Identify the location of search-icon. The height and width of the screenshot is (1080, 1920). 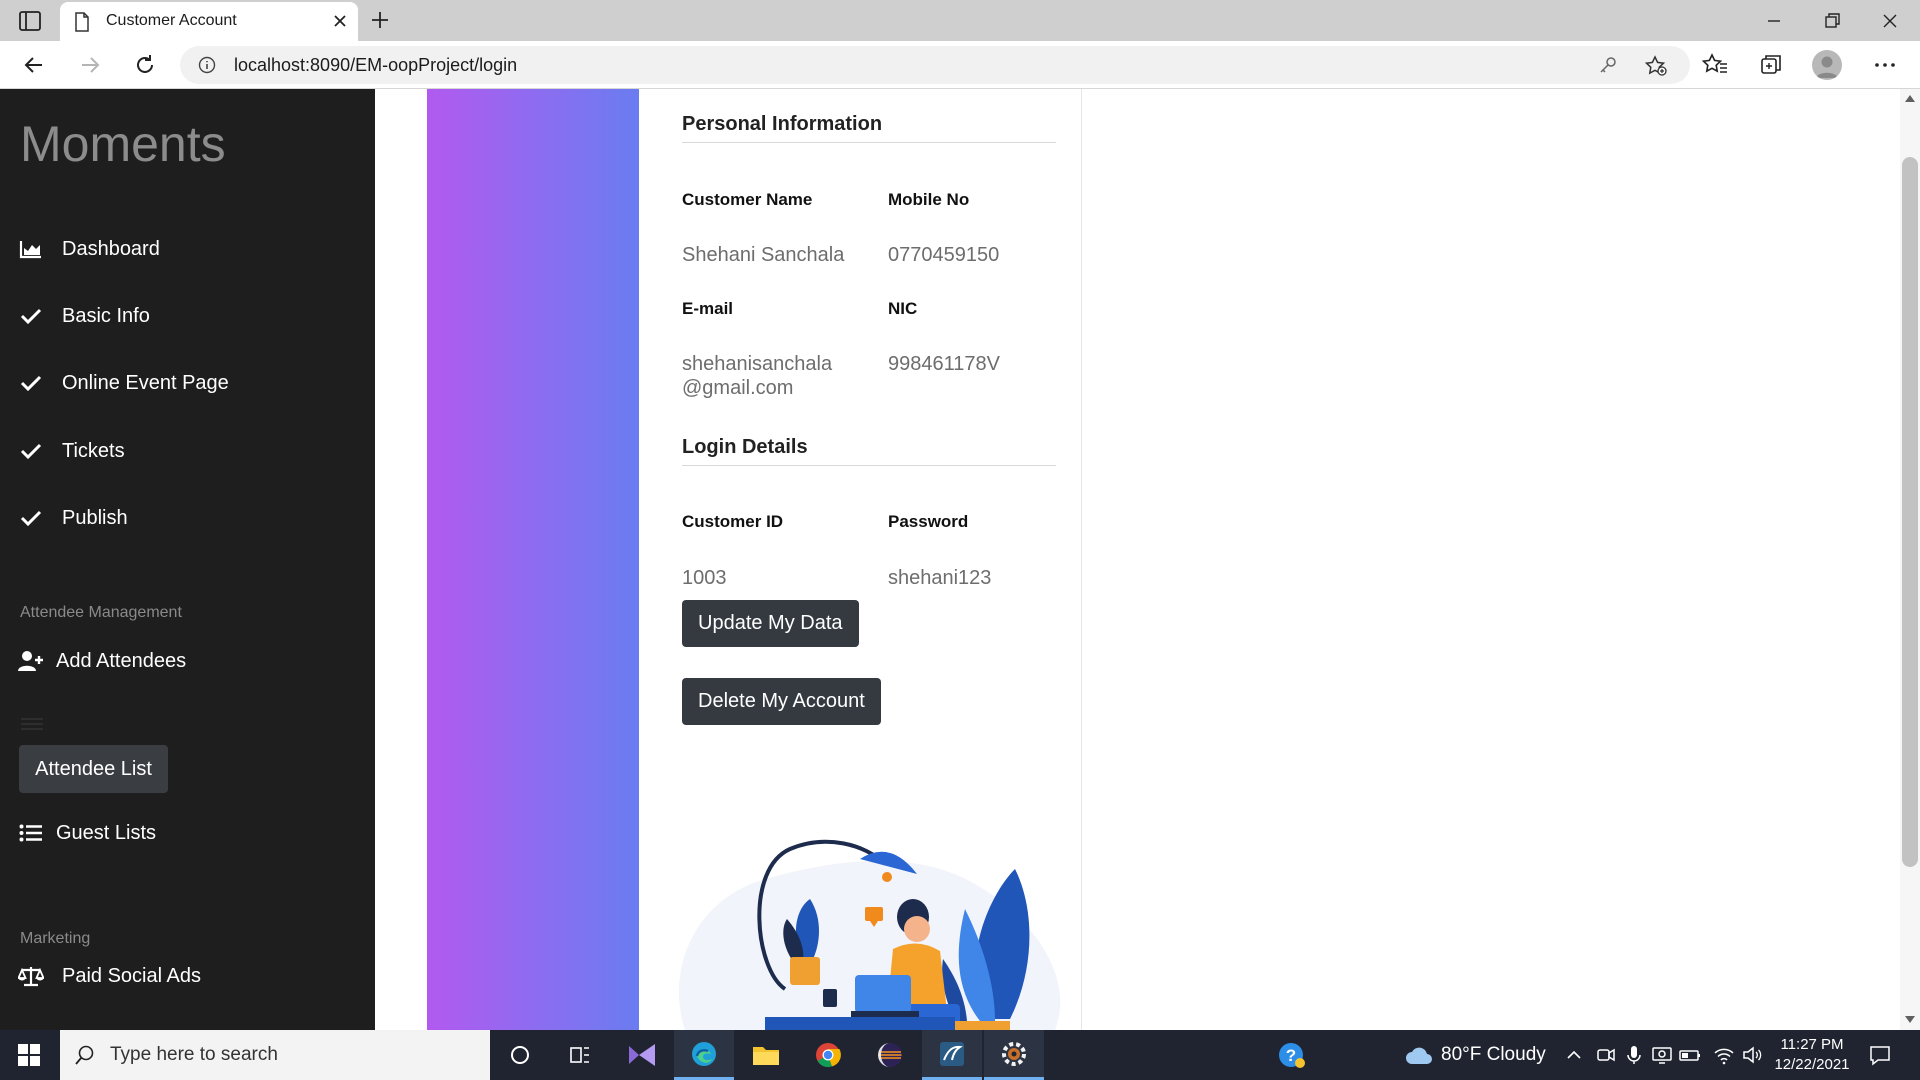
(84, 1055).